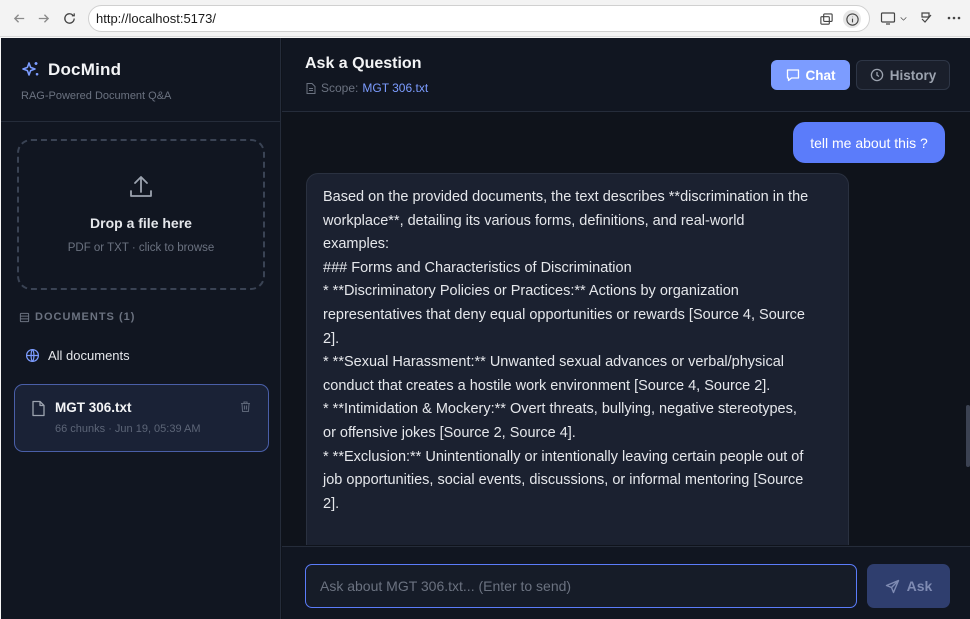 The height and width of the screenshot is (619, 970). I want to click on all-documents-item: All documents, so click(77, 355).